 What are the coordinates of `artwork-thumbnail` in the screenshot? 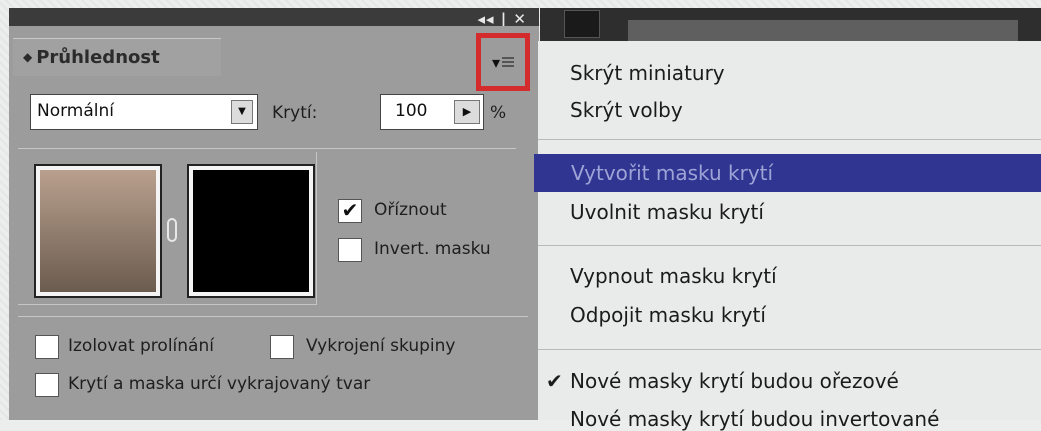 It's located at (98, 231).